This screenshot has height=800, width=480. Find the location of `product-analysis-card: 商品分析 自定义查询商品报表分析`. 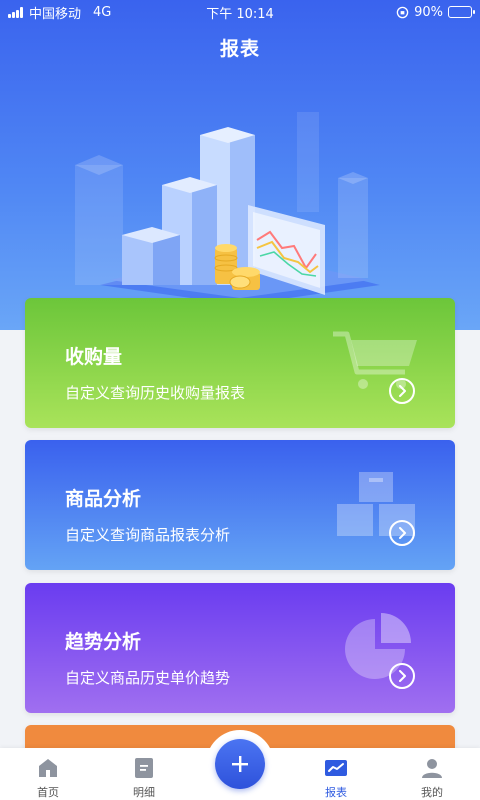

product-analysis-card: 商品分析 自定义查询商品报表分析 is located at coordinates (240, 505).